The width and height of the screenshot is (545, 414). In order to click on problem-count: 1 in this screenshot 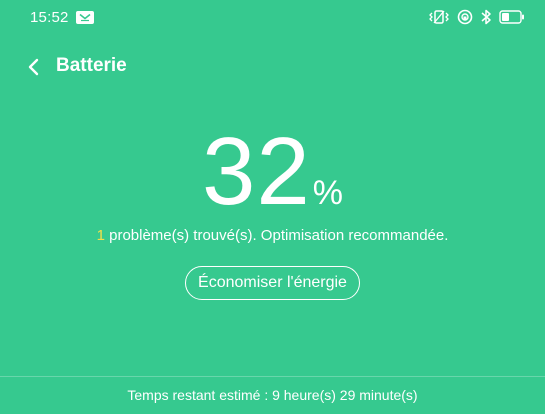, I will do `click(100, 235)`.